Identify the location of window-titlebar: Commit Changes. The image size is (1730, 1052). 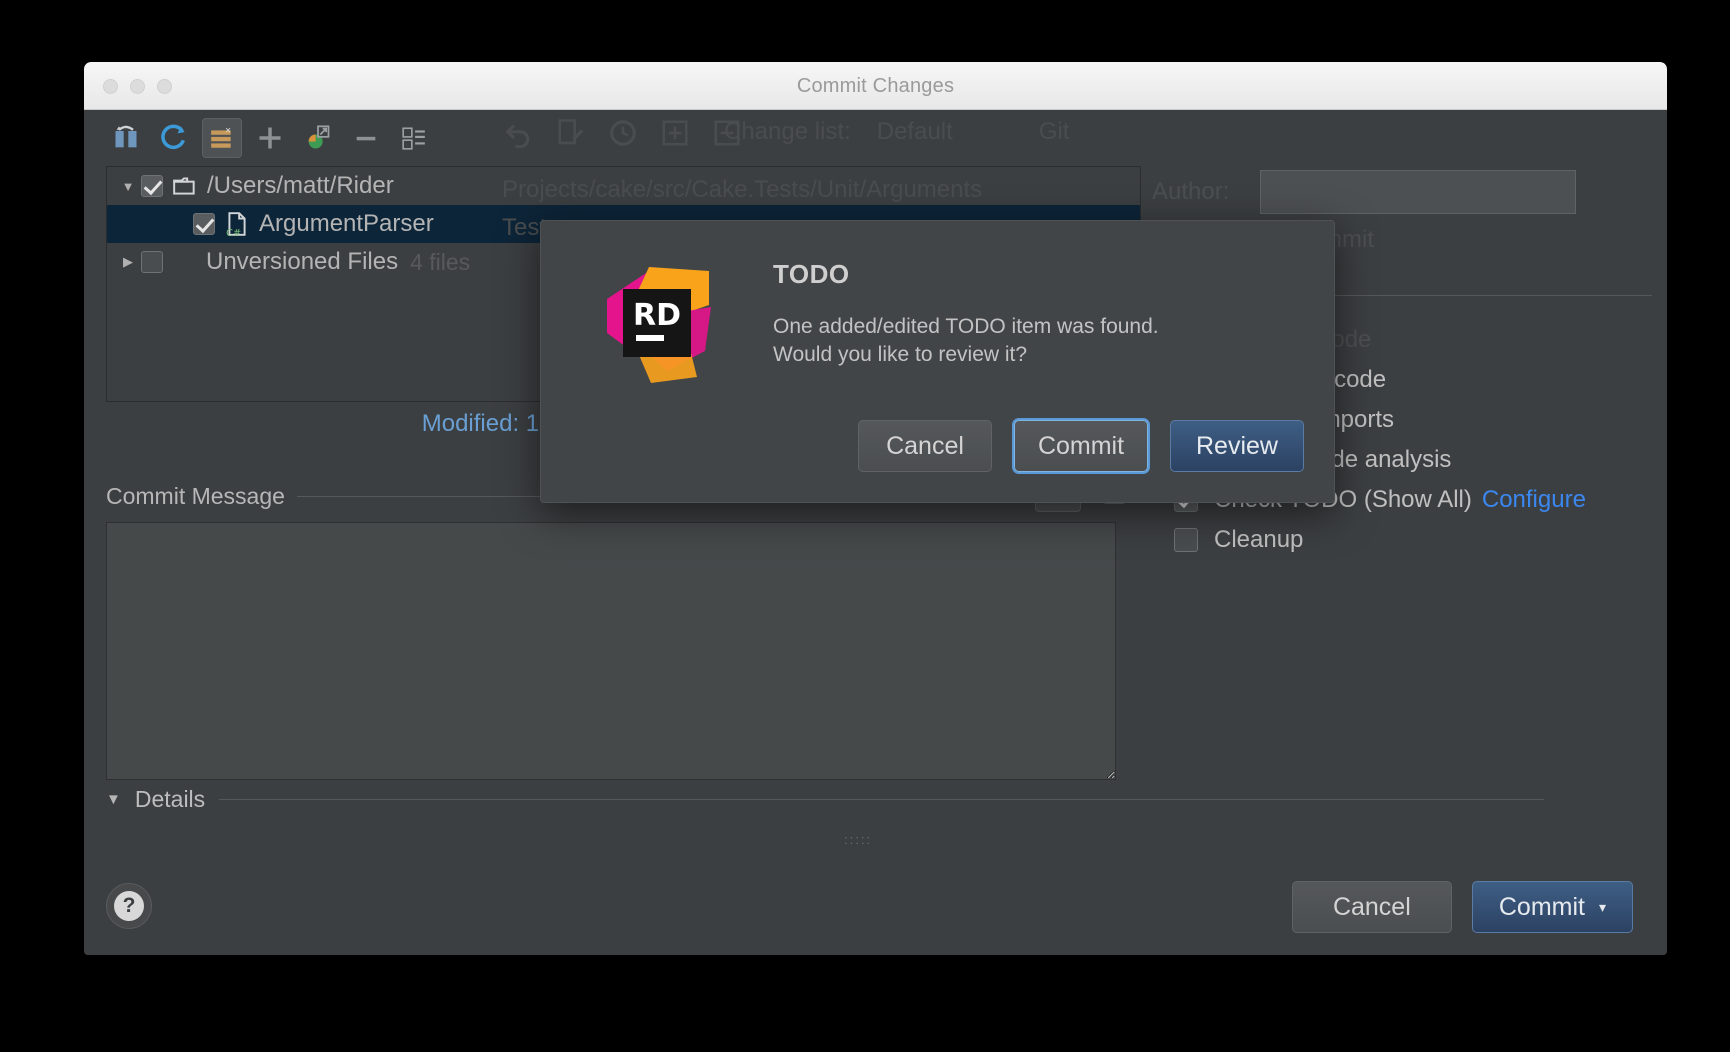
(875, 86).